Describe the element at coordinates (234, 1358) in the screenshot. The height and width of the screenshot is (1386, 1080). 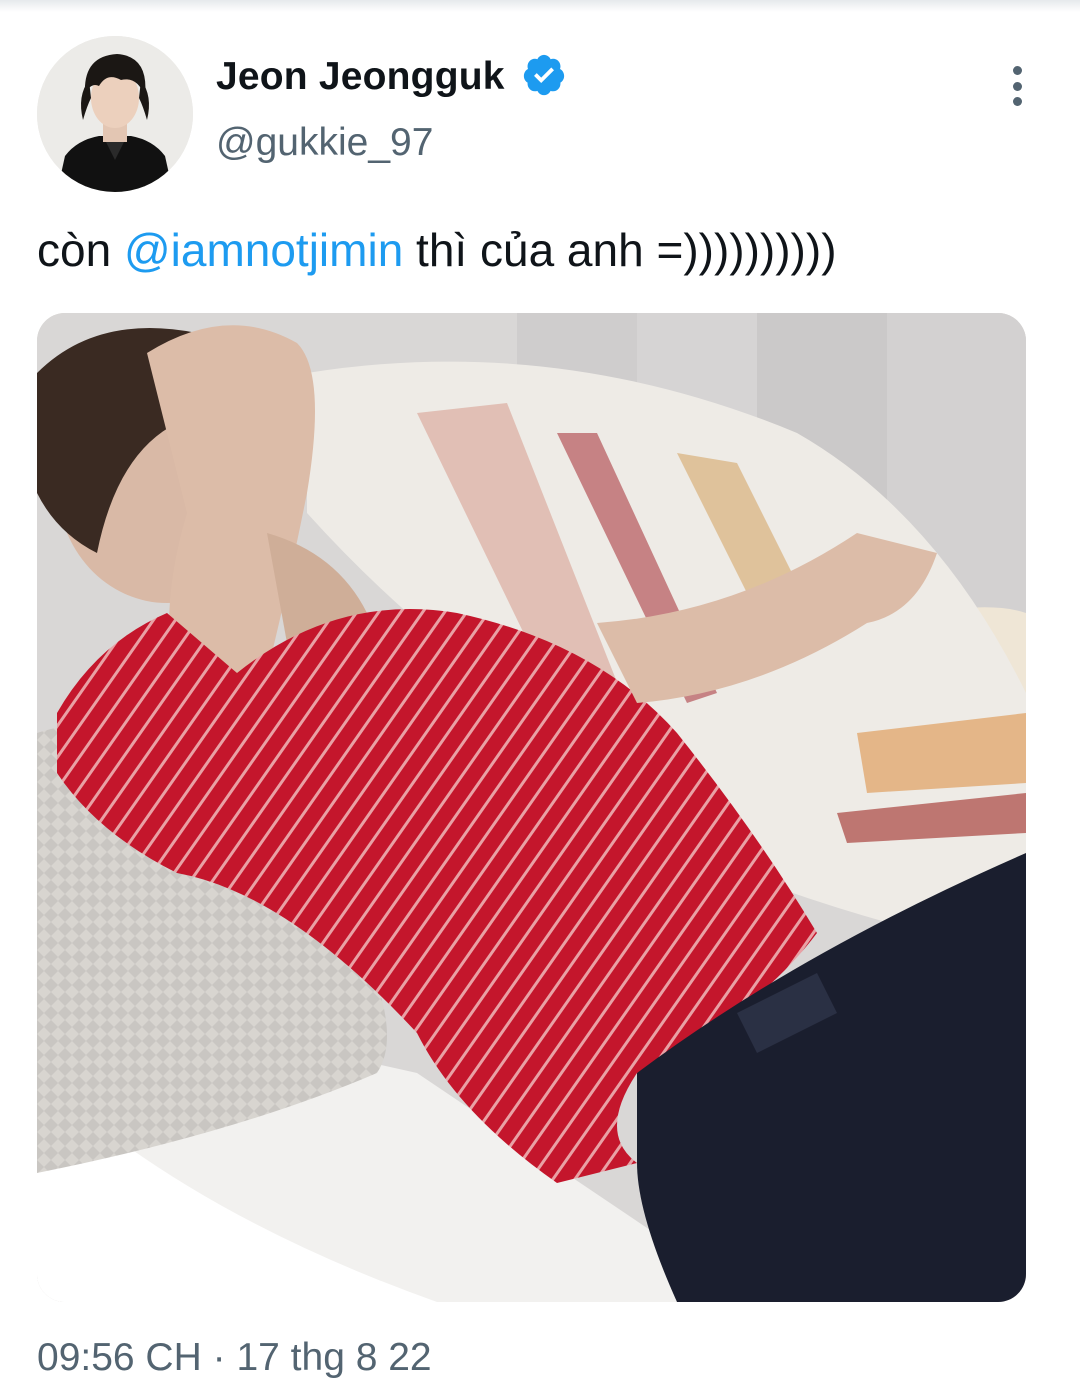
I see `tweet-timestamp: 09:56 CH · 17 thg 8 22` at that location.